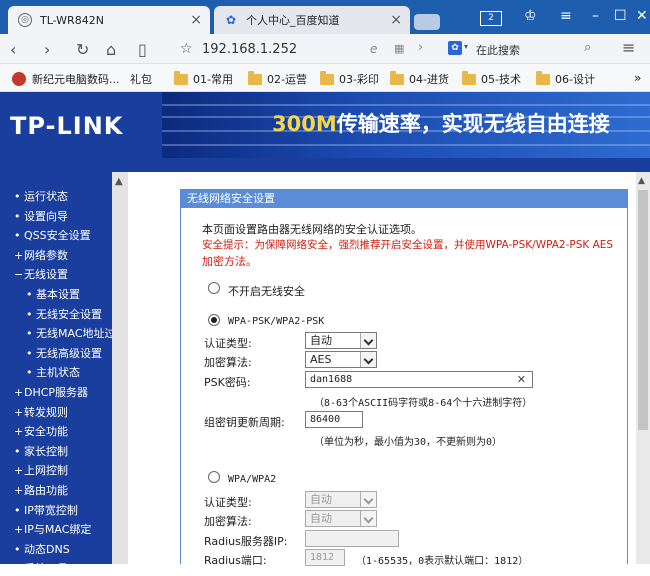 The image size is (650, 576). Describe the element at coordinates (41, 274) in the screenshot. I see `sidebar-item: −无线设置` at that location.